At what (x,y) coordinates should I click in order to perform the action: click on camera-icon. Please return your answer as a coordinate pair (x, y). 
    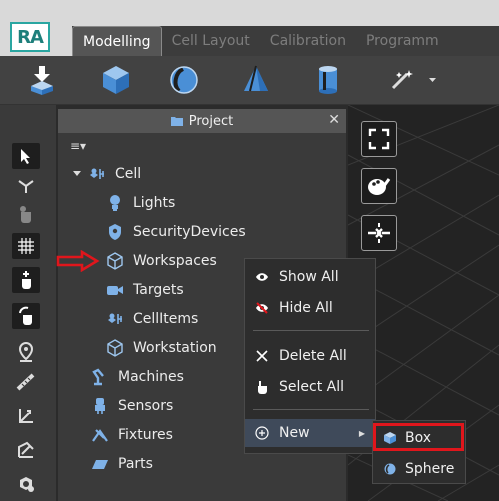
    Looking at the image, I should click on (115, 290).